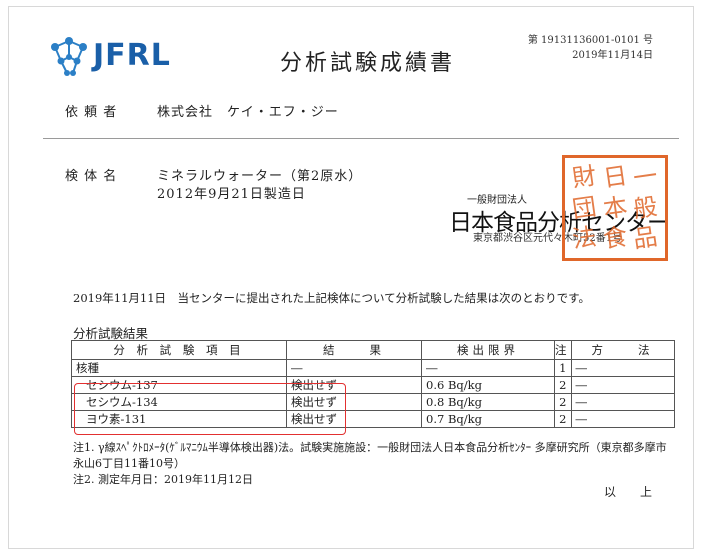  What do you see at coordinates (210, 409) in the screenshot?
I see `highlight-box` at bounding box center [210, 409].